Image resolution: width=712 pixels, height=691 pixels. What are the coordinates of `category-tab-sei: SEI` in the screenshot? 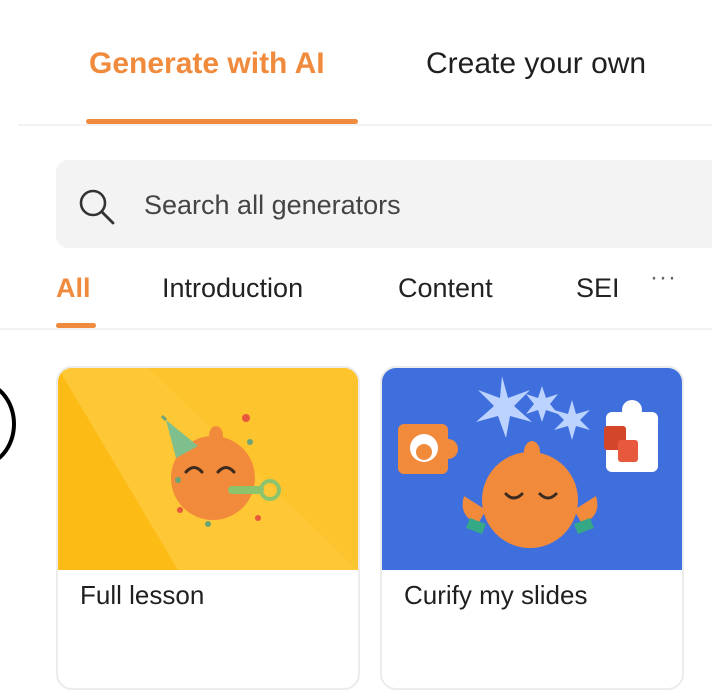 It's located at (598, 288).